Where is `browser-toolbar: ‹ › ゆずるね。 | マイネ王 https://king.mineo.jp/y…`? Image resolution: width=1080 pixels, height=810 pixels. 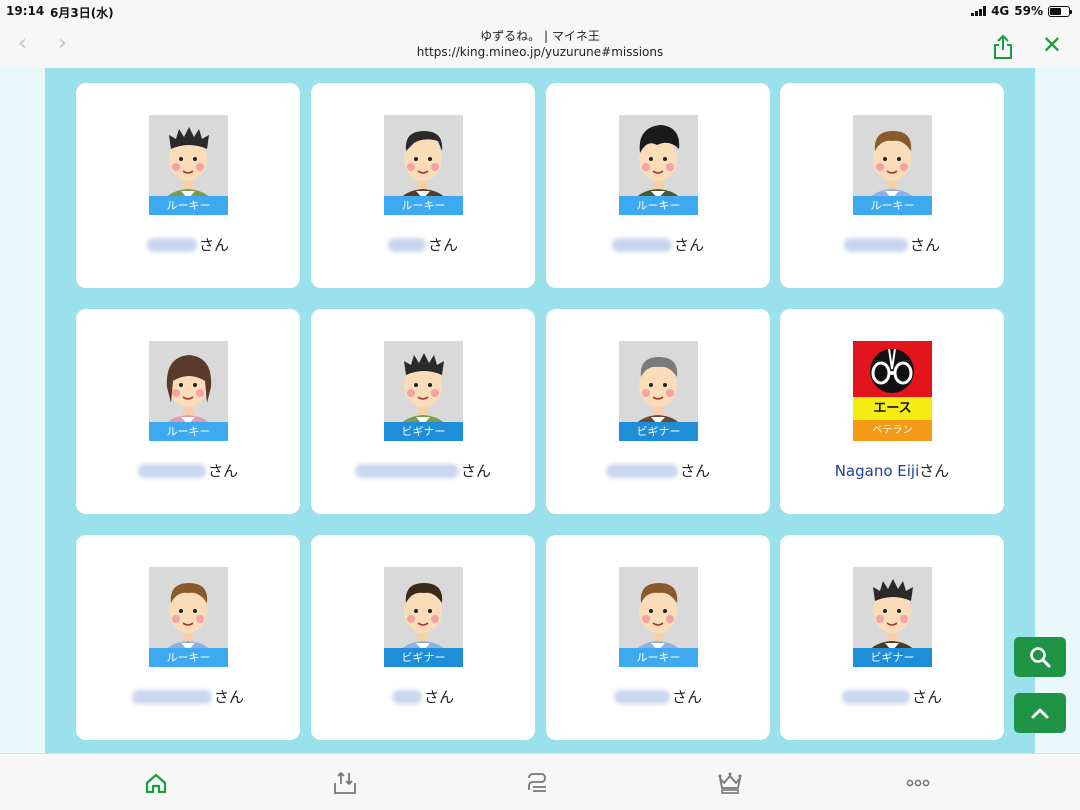 browser-toolbar: ‹ › ゆずるね。 | マイネ王 https://king.mineo.jp/y… is located at coordinates (540, 45).